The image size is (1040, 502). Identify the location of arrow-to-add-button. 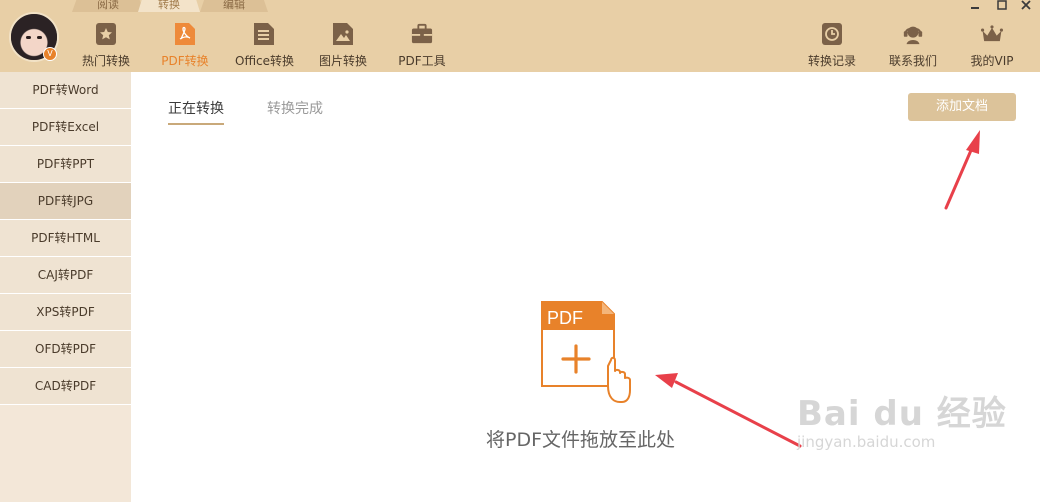
(962, 170).